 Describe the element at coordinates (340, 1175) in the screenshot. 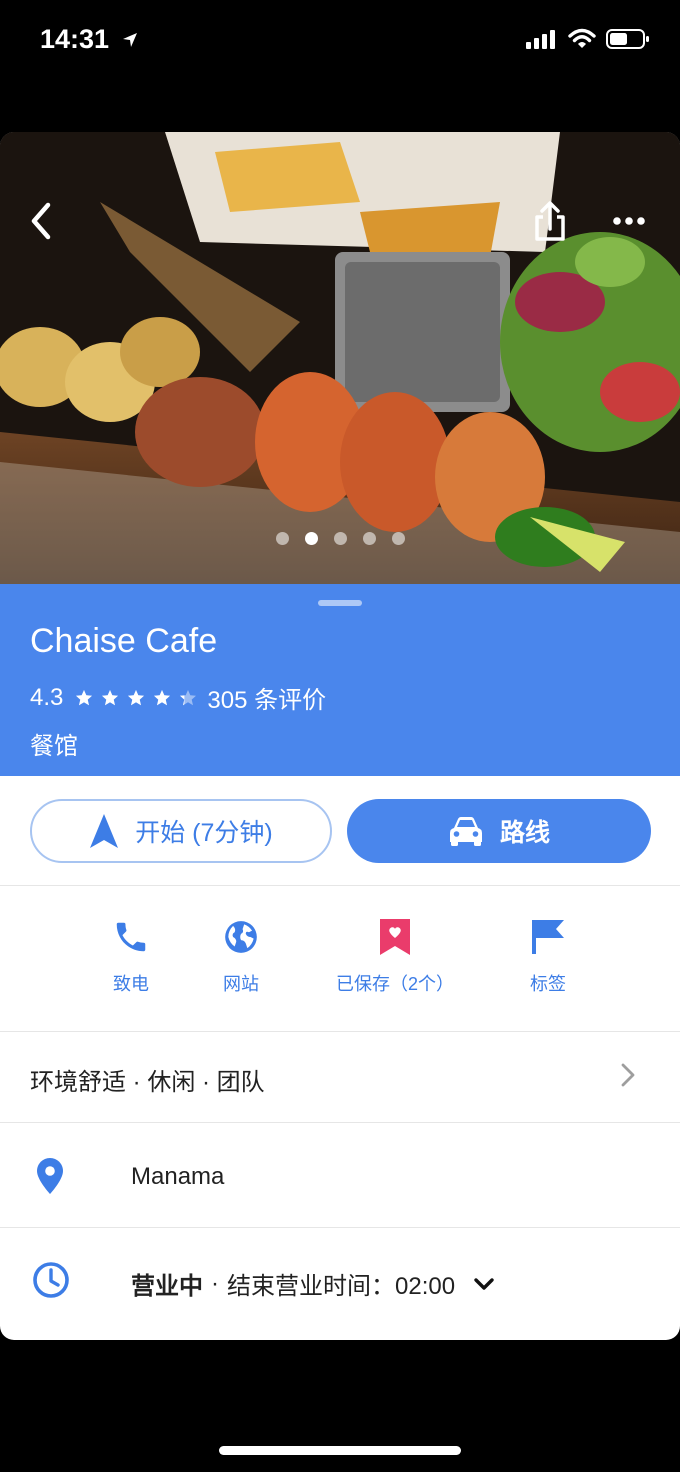

I see `address-row: Manama` at that location.